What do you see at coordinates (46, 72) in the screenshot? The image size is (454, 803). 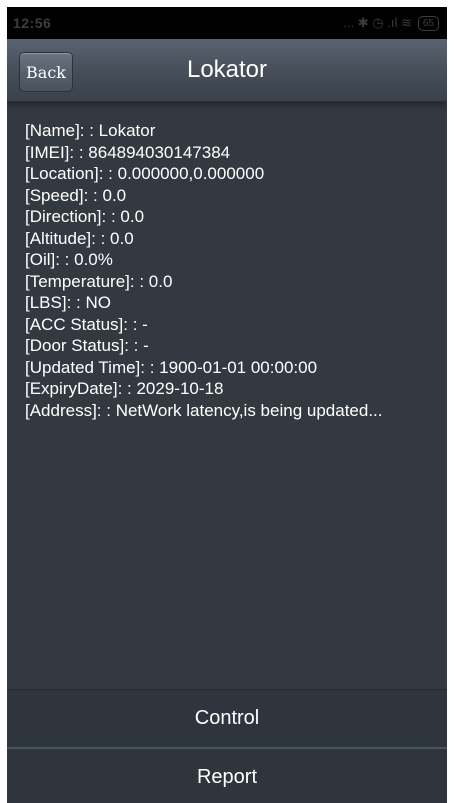 I see `back-button: Back` at bounding box center [46, 72].